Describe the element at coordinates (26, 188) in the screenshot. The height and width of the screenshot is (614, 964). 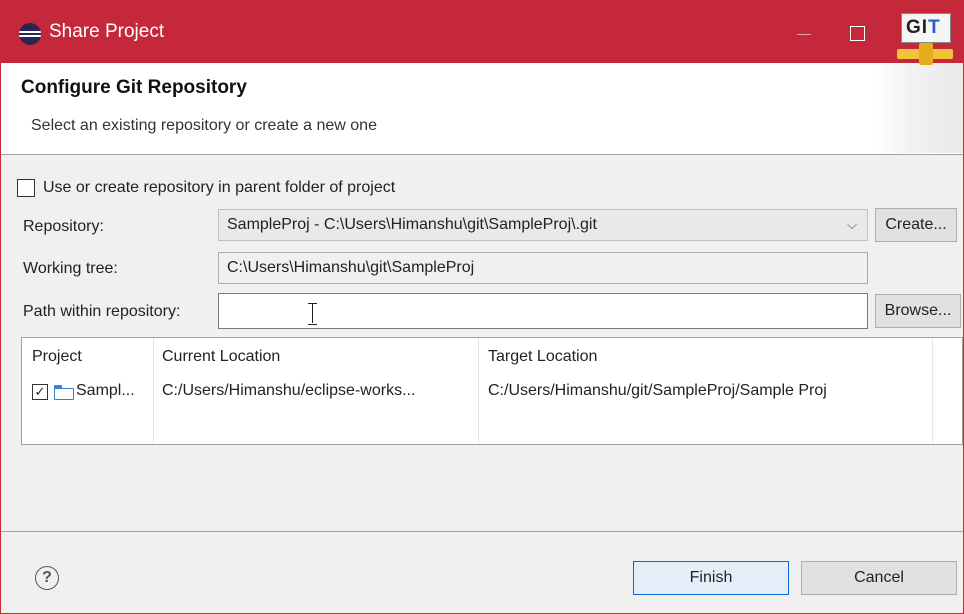
I see `use-parent-folder-checkbox` at that location.